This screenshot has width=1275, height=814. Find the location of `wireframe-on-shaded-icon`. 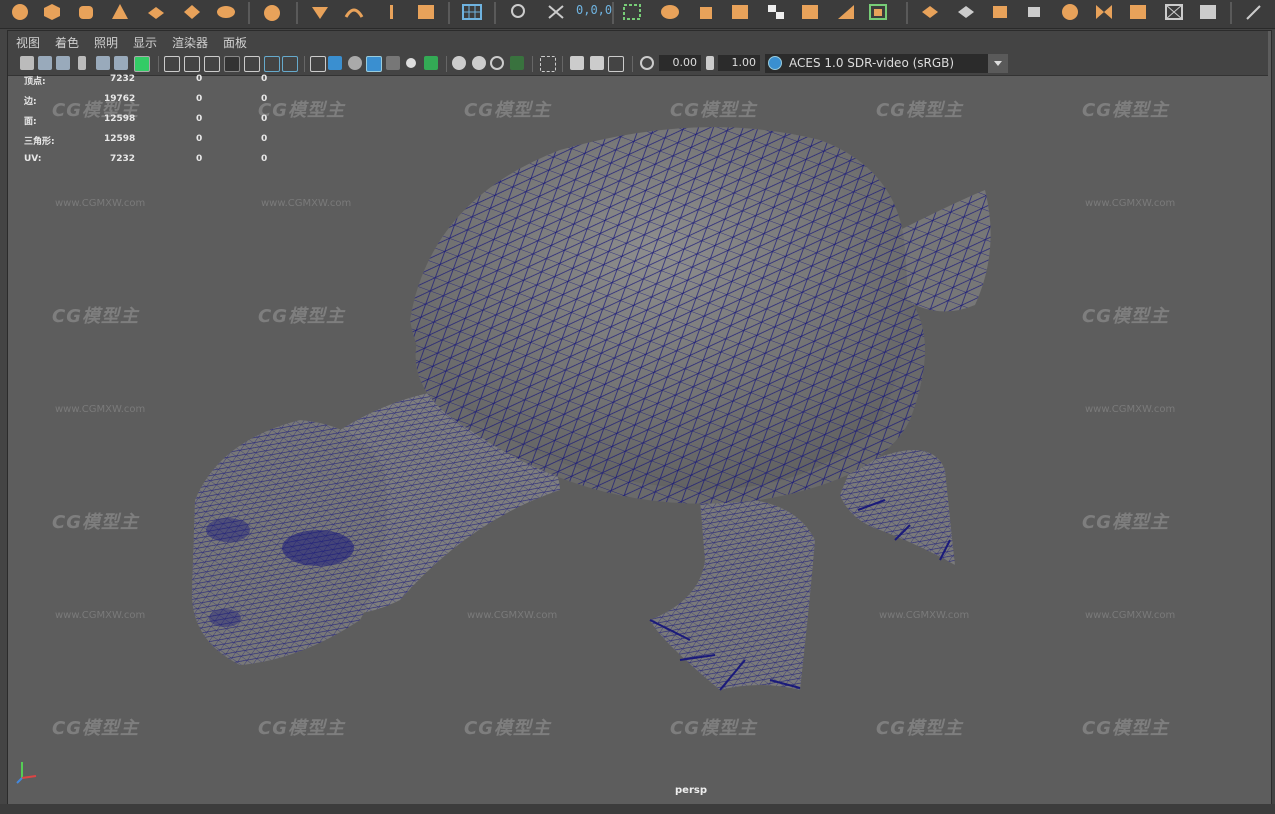

wireframe-on-shaded-icon is located at coordinates (374, 64).